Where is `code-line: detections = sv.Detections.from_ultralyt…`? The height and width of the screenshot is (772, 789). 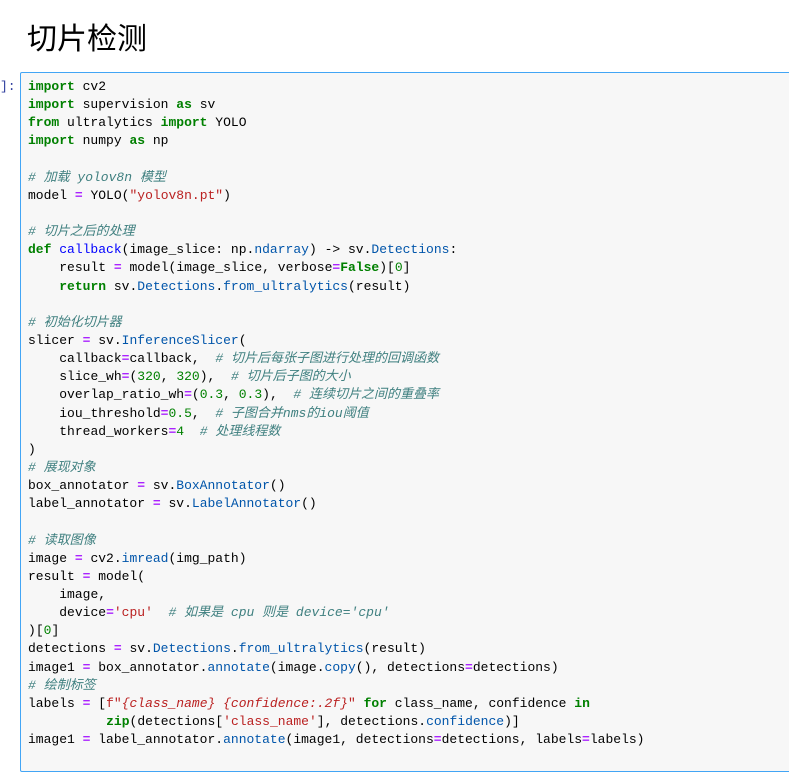
code-line: detections = sv.Detections.from_ultralyt… is located at coordinates (227, 649).